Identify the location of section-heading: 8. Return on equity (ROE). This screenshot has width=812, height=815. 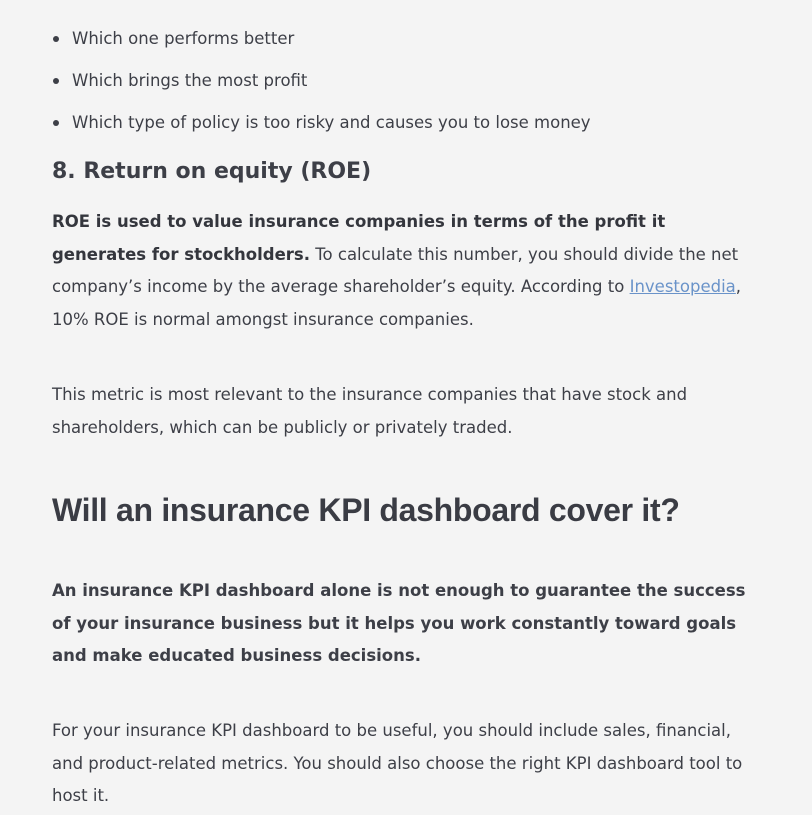
(212, 171).